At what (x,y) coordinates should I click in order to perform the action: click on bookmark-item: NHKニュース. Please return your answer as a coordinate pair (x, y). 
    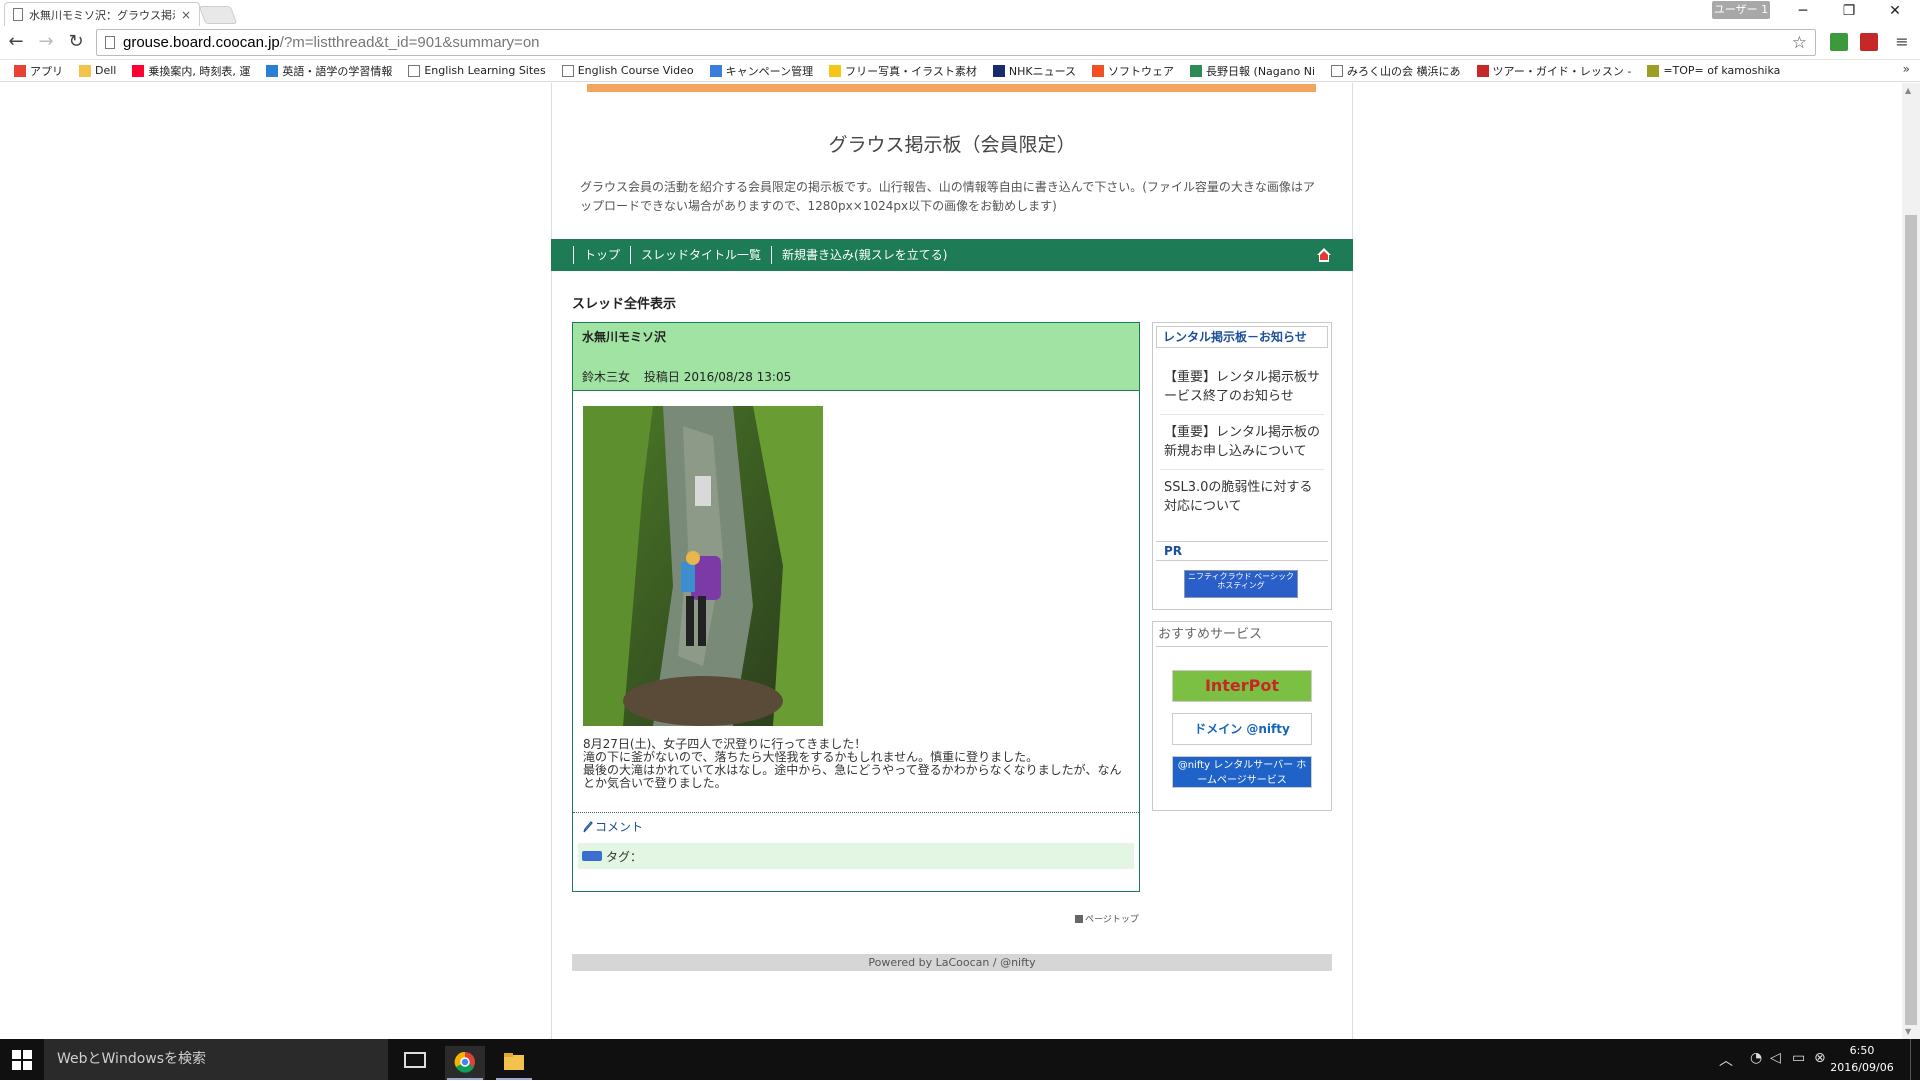
    Looking at the image, I should click on (1034, 71).